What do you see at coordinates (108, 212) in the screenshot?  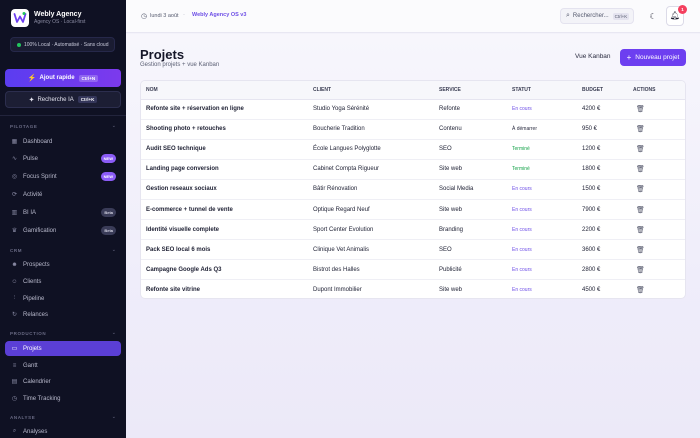 I see `beta-badge: Beta` at bounding box center [108, 212].